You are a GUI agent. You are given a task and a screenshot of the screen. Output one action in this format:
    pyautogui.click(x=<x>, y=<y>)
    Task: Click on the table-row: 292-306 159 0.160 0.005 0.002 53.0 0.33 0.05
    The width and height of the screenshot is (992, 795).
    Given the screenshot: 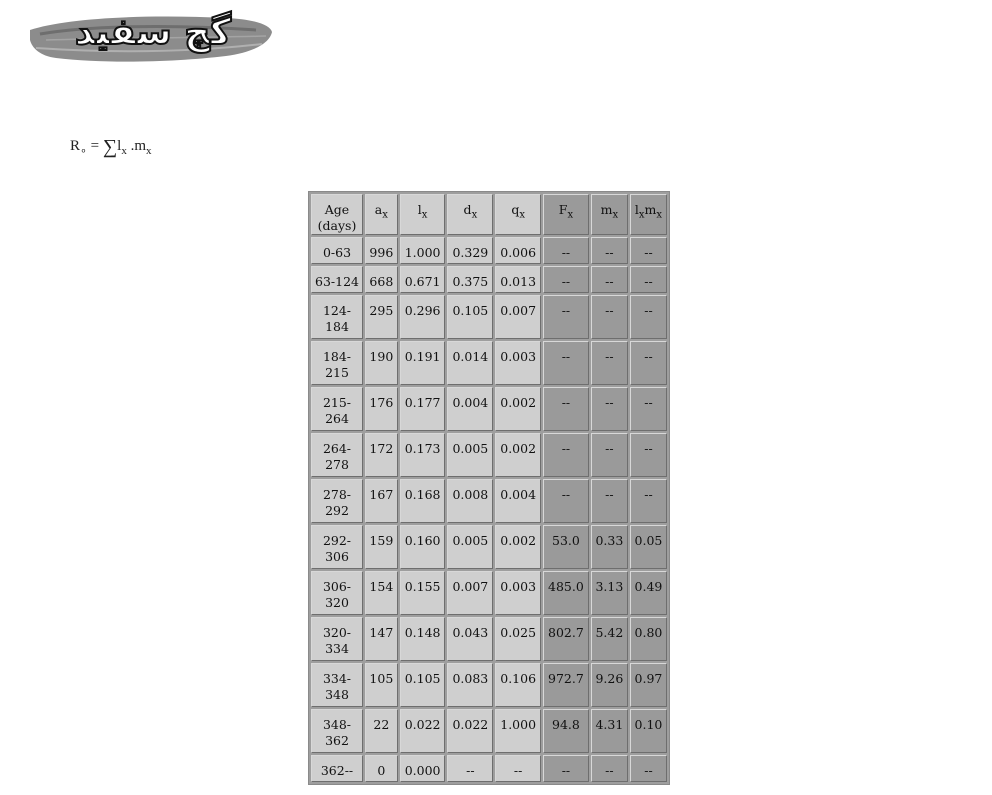 What is the action you would take?
    pyautogui.click(x=489, y=546)
    